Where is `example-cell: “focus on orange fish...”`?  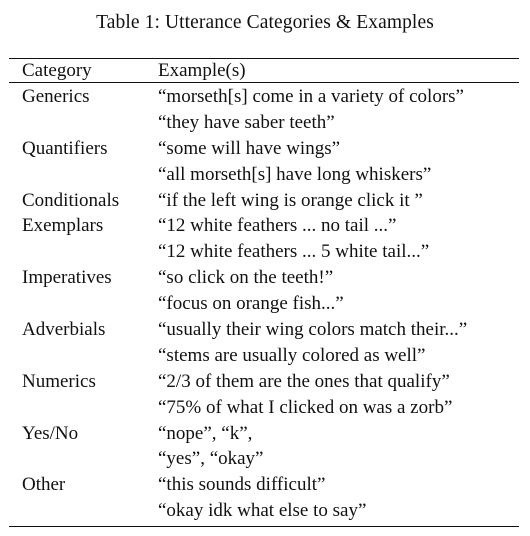
example-cell: “focus on orange fish...” is located at coordinates (251, 304).